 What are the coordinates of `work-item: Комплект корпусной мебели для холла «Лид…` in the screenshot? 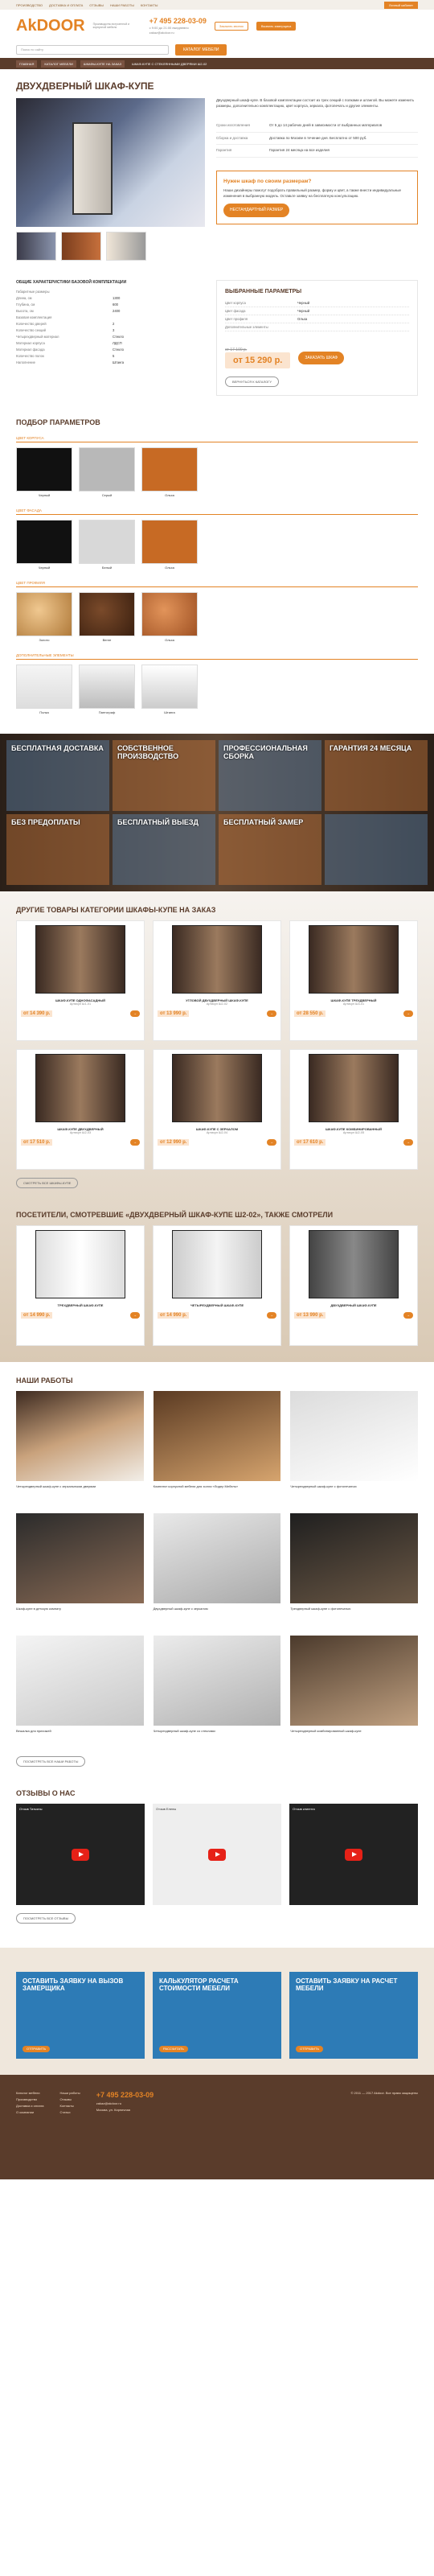 It's located at (217, 1447).